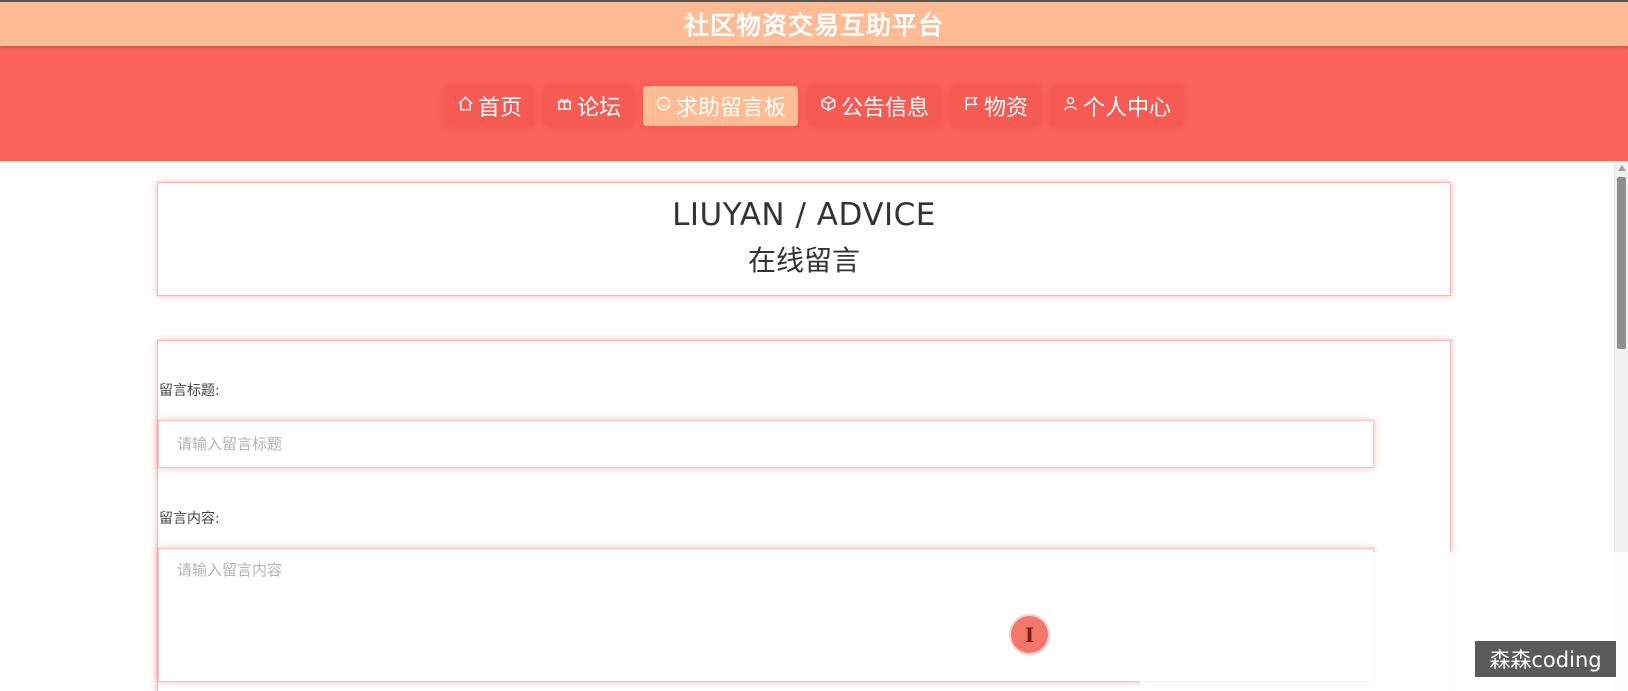  I want to click on nav-item-help-board: 求助留言板, so click(720, 105).